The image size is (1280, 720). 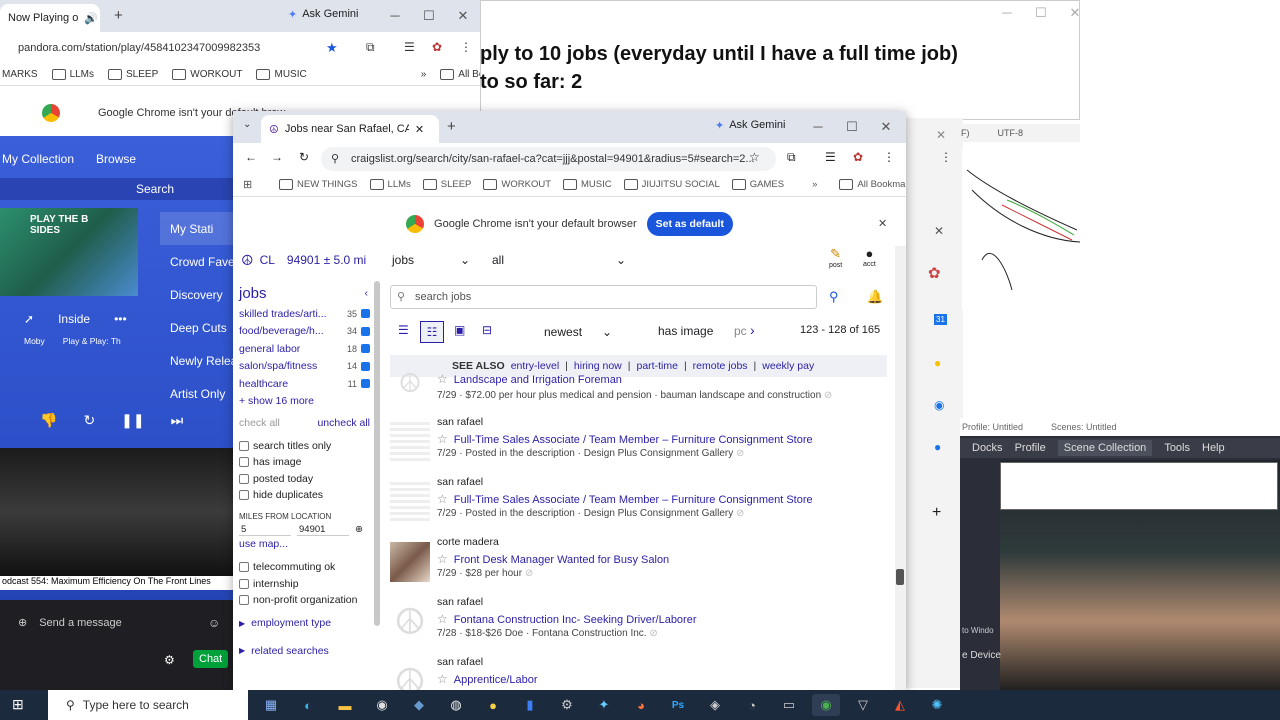 What do you see at coordinates (869, 257) in the screenshot?
I see `account-button: ● acct` at bounding box center [869, 257].